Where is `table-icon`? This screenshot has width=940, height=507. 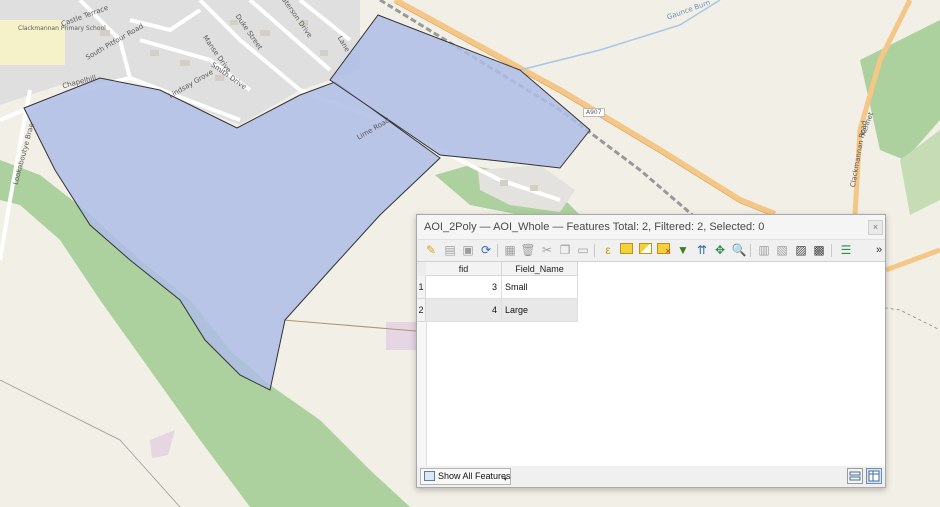 table-icon is located at coordinates (429, 476).